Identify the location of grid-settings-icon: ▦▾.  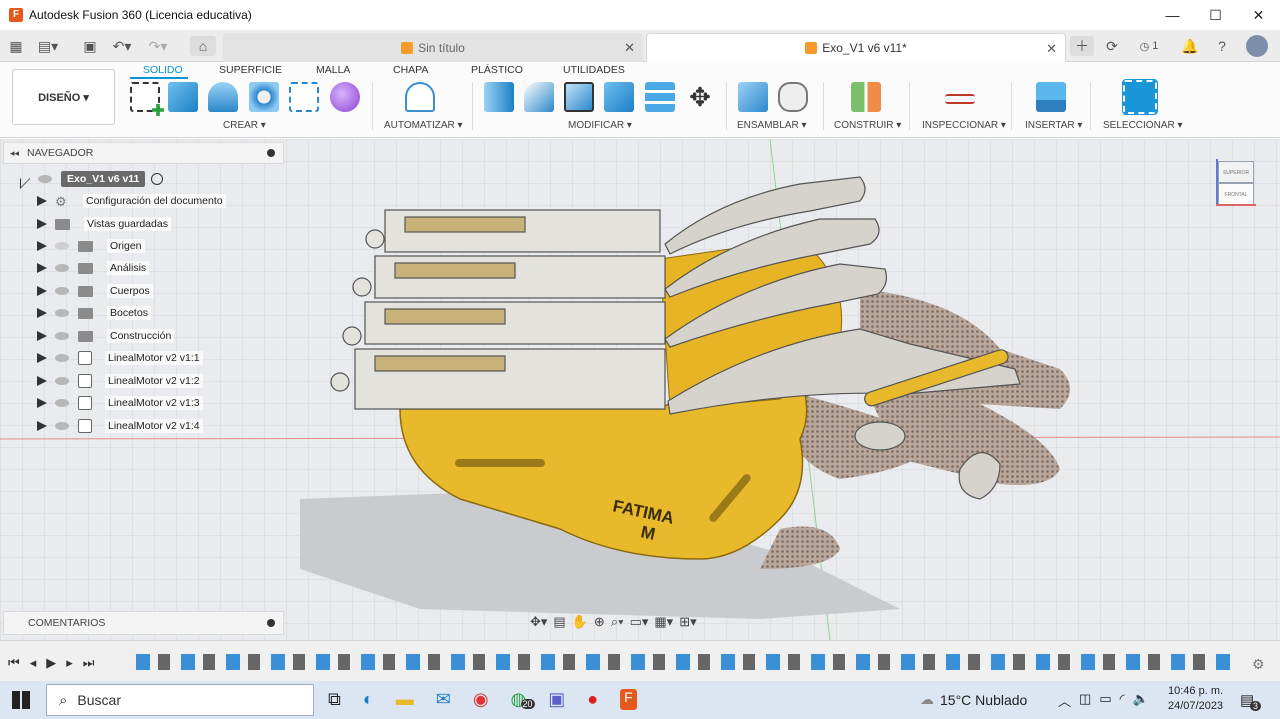
(663, 622).